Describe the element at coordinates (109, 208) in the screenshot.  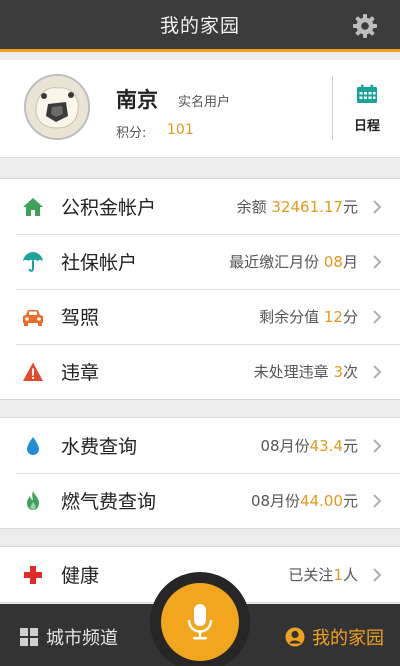
I see `list-item-label: 公积金帐户` at that location.